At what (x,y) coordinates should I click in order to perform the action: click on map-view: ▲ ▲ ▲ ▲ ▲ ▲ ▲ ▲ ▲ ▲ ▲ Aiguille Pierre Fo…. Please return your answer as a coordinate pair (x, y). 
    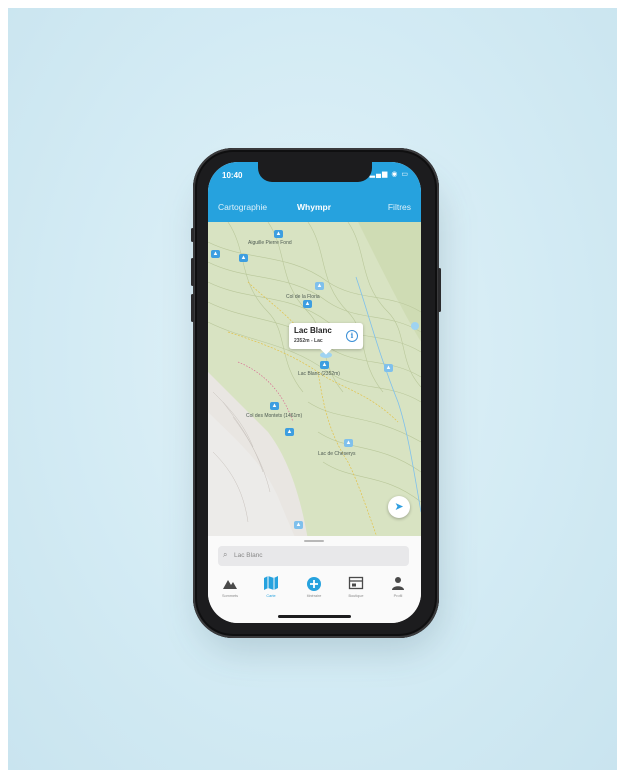
    Looking at the image, I should click on (314, 381).